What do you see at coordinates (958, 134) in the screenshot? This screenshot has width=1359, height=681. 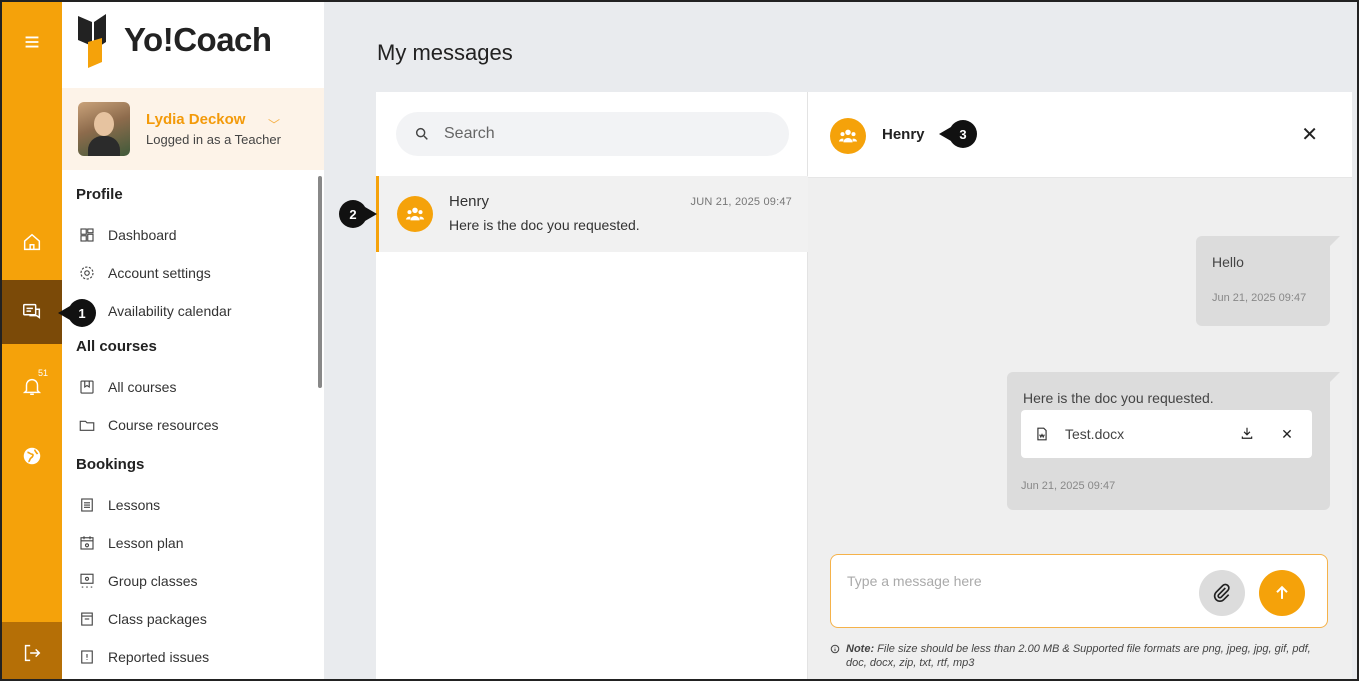 I see `callout-3: 3` at bounding box center [958, 134].